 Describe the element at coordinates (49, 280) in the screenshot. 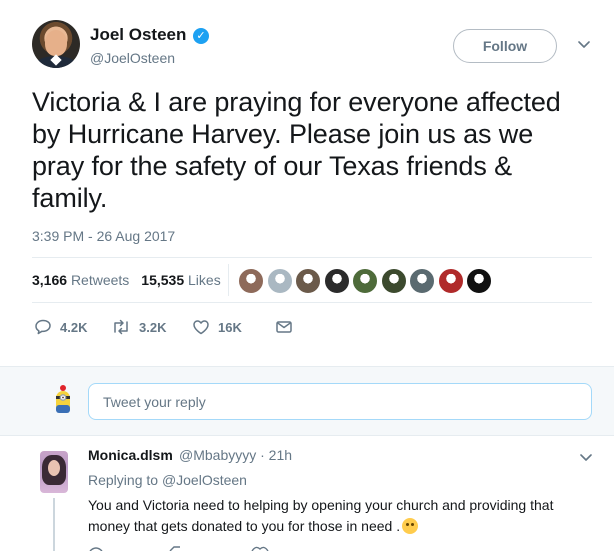

I see `retweets-count: 3,166` at that location.